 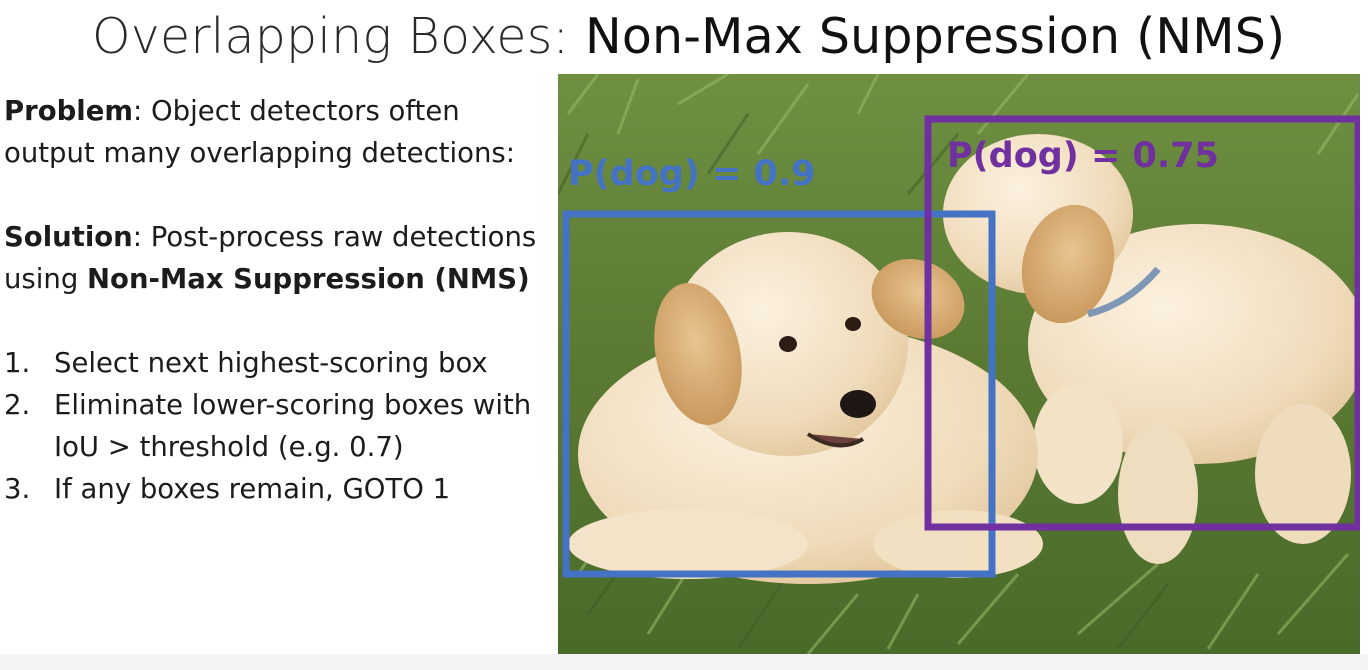 I want to click on step-text: Select next highest-scoring box, so click(x=271, y=363).